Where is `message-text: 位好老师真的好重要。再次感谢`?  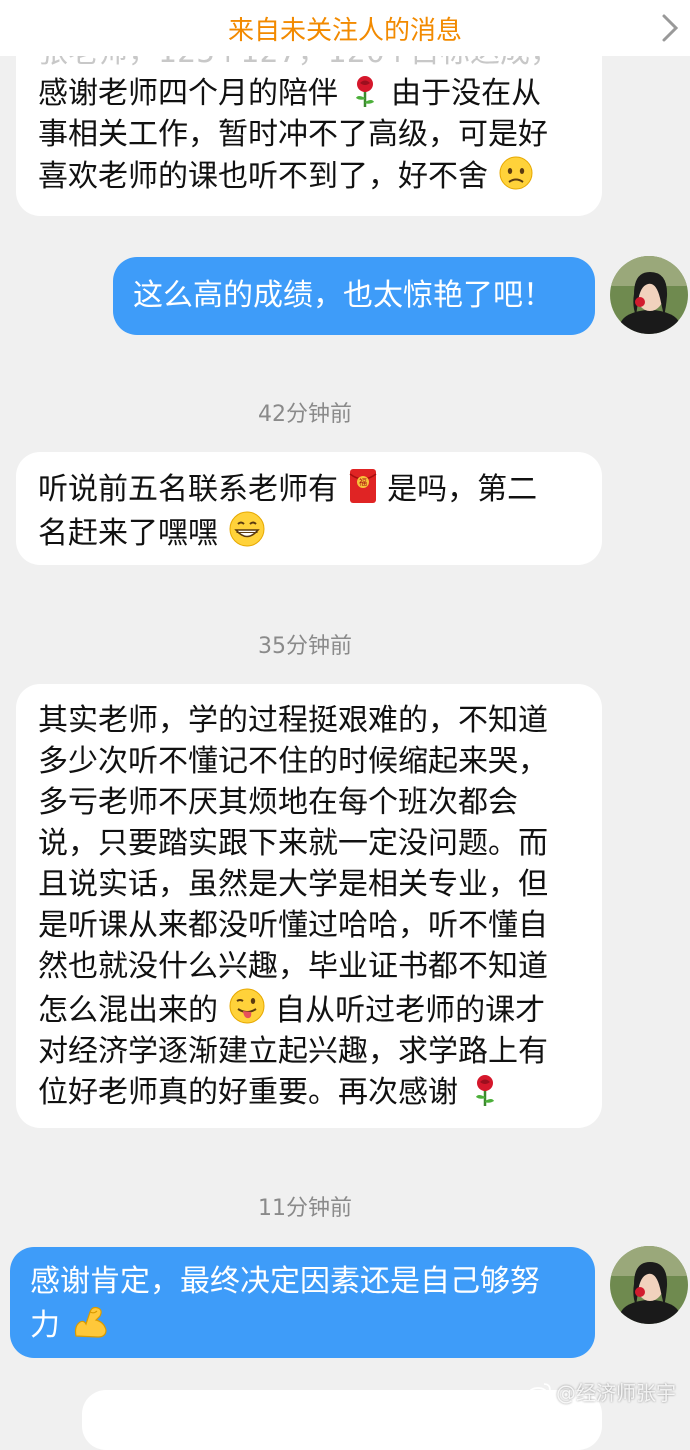
message-text: 位好老师真的好重要。再次感谢 is located at coordinates (311, 1092).